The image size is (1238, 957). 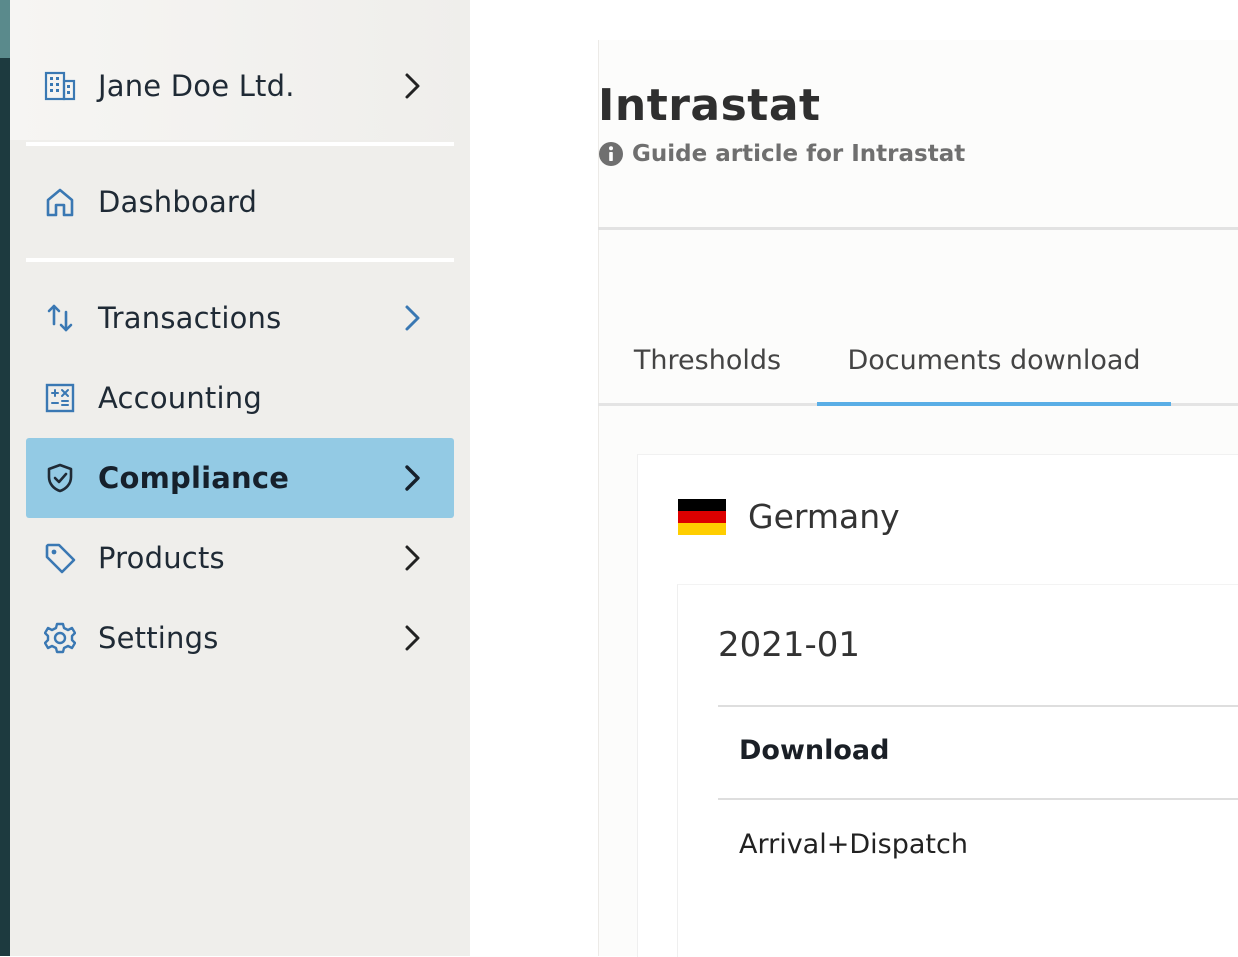 I want to click on shield-check-icon, so click(x=60, y=478).